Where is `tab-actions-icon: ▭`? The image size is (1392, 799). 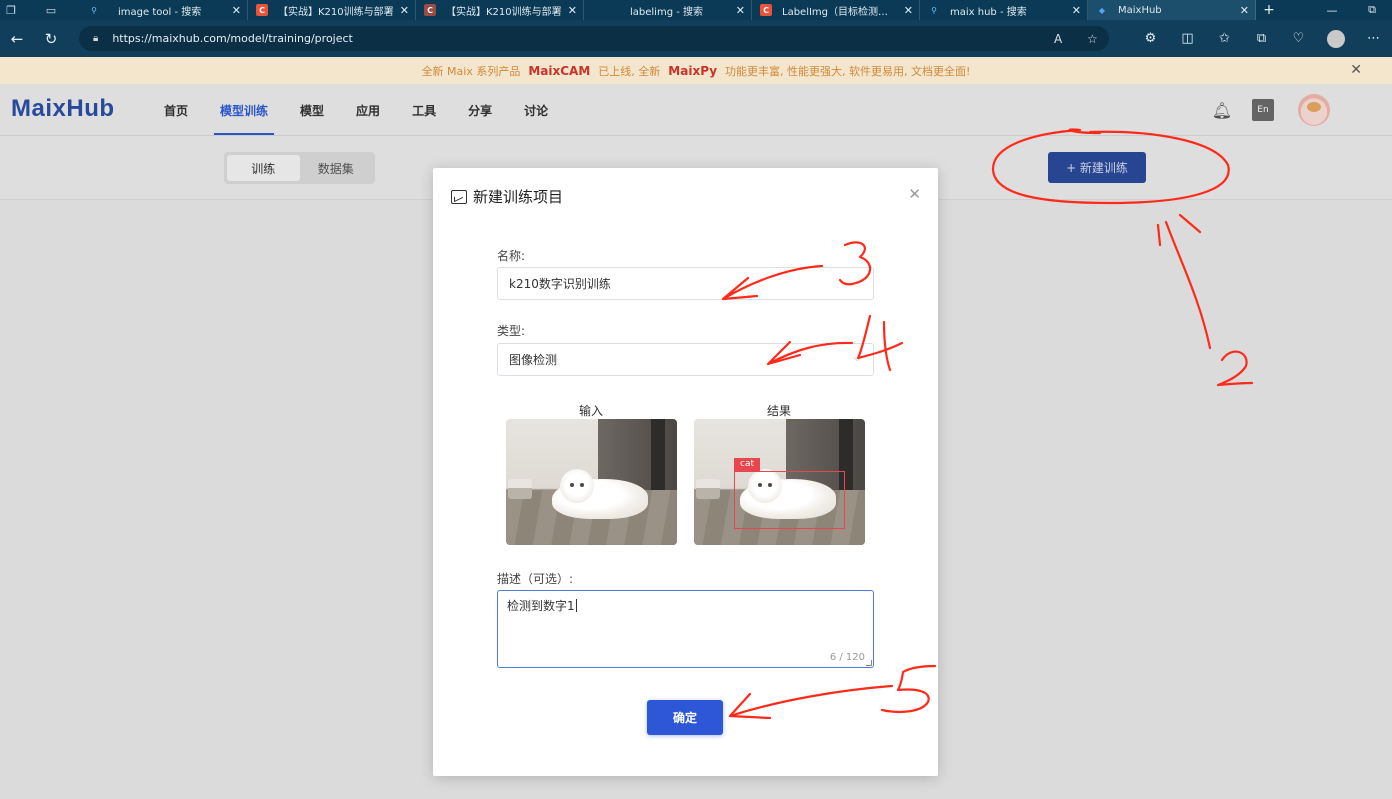
tab-actions-icon: ▭ is located at coordinates (51, 10).